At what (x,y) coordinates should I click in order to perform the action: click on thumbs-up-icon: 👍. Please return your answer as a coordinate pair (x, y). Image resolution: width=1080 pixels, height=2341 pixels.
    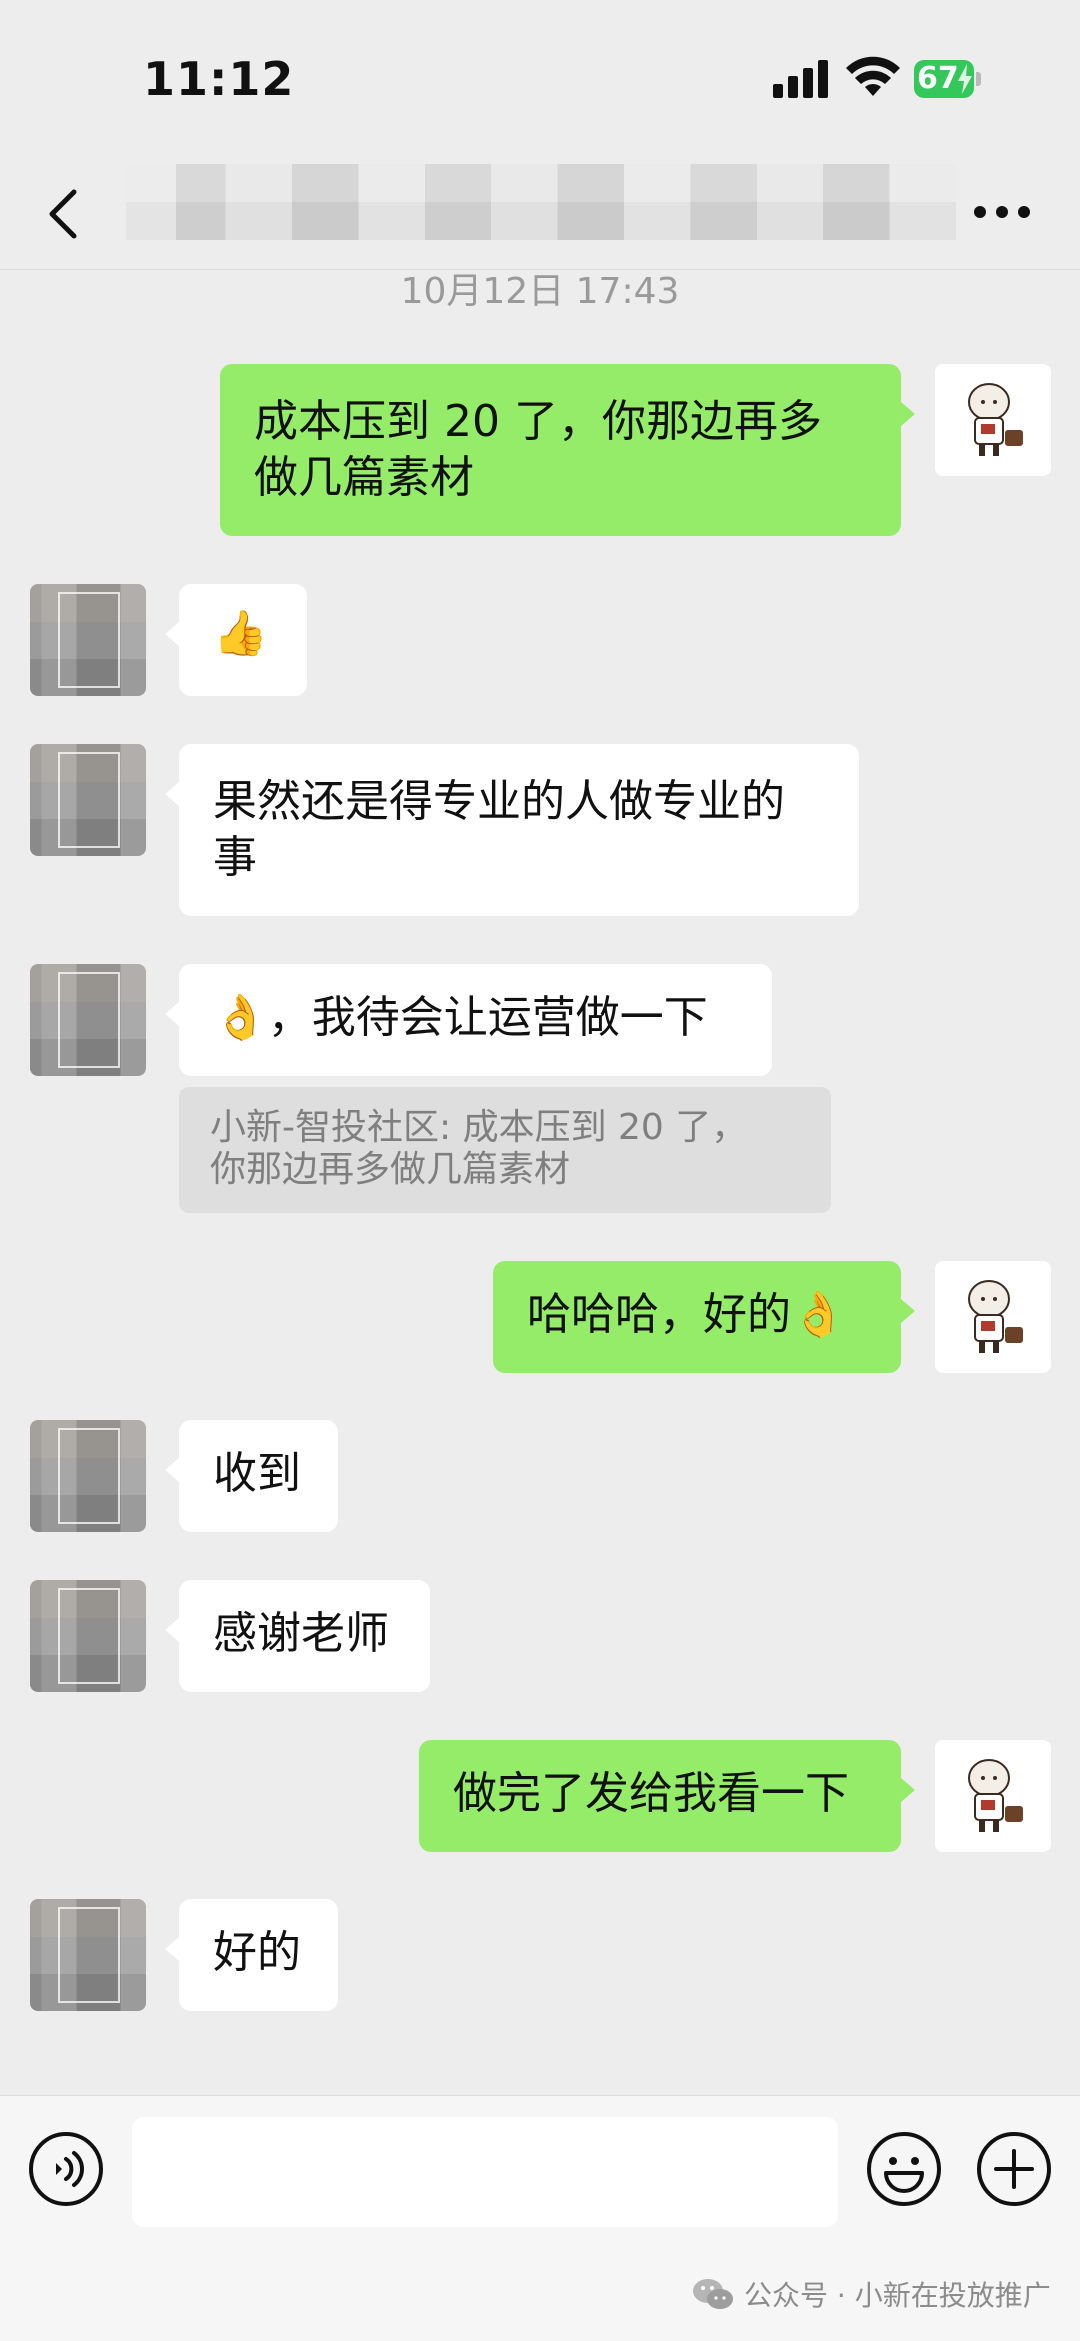
    Looking at the image, I should click on (240, 633).